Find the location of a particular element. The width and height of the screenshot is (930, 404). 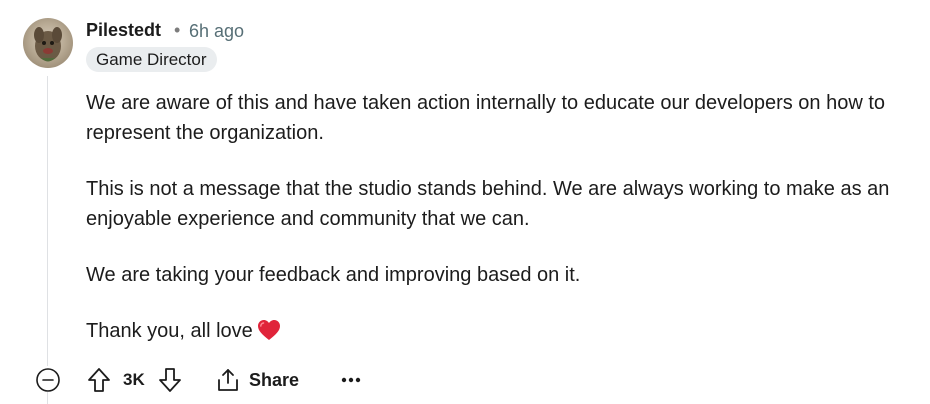

ellipsis-icon is located at coordinates (351, 380).